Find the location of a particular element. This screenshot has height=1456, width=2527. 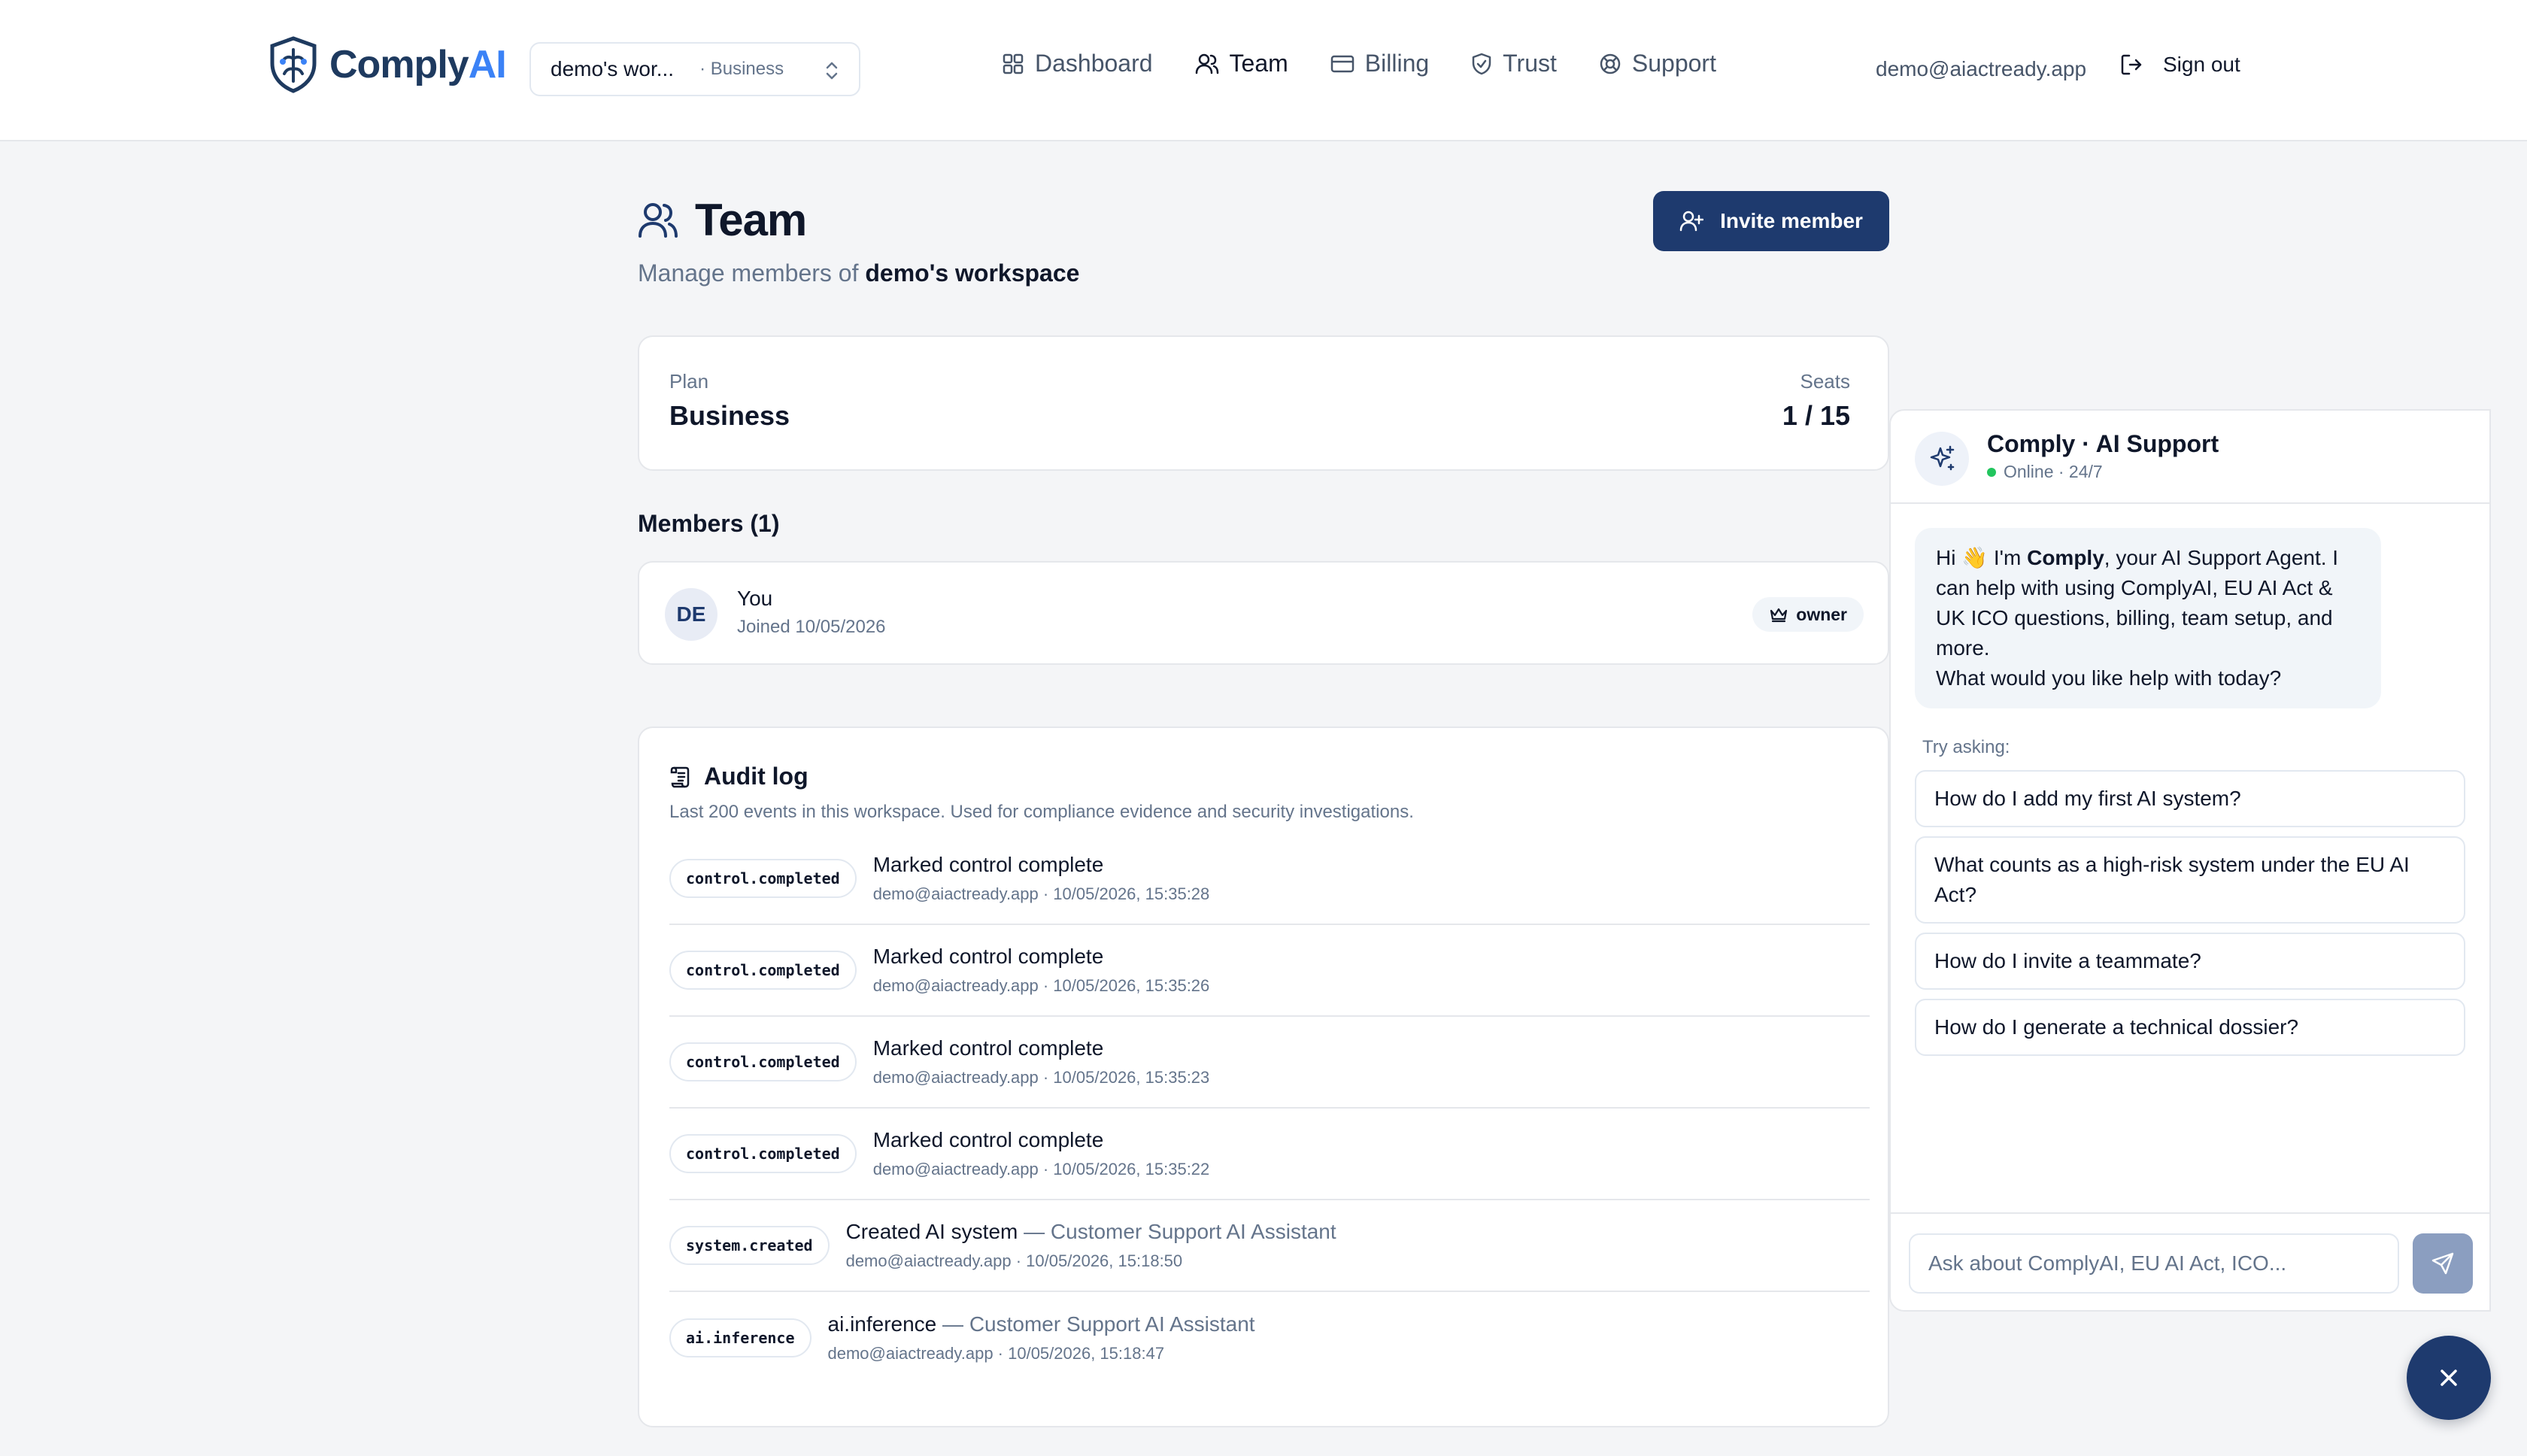

log-out-icon is located at coordinates (2131, 65).